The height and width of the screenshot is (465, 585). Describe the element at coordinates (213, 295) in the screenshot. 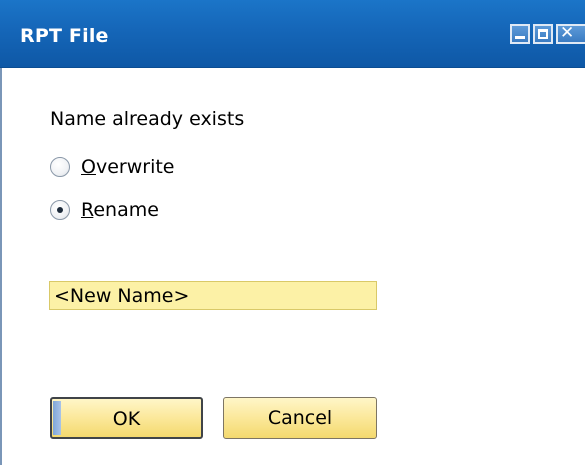

I see `new-name-input` at that location.